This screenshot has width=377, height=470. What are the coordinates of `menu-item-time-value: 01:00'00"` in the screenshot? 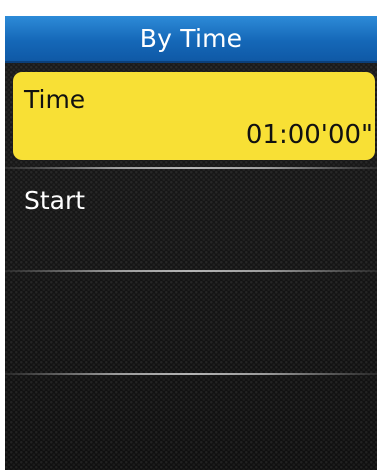 It's located at (309, 135).